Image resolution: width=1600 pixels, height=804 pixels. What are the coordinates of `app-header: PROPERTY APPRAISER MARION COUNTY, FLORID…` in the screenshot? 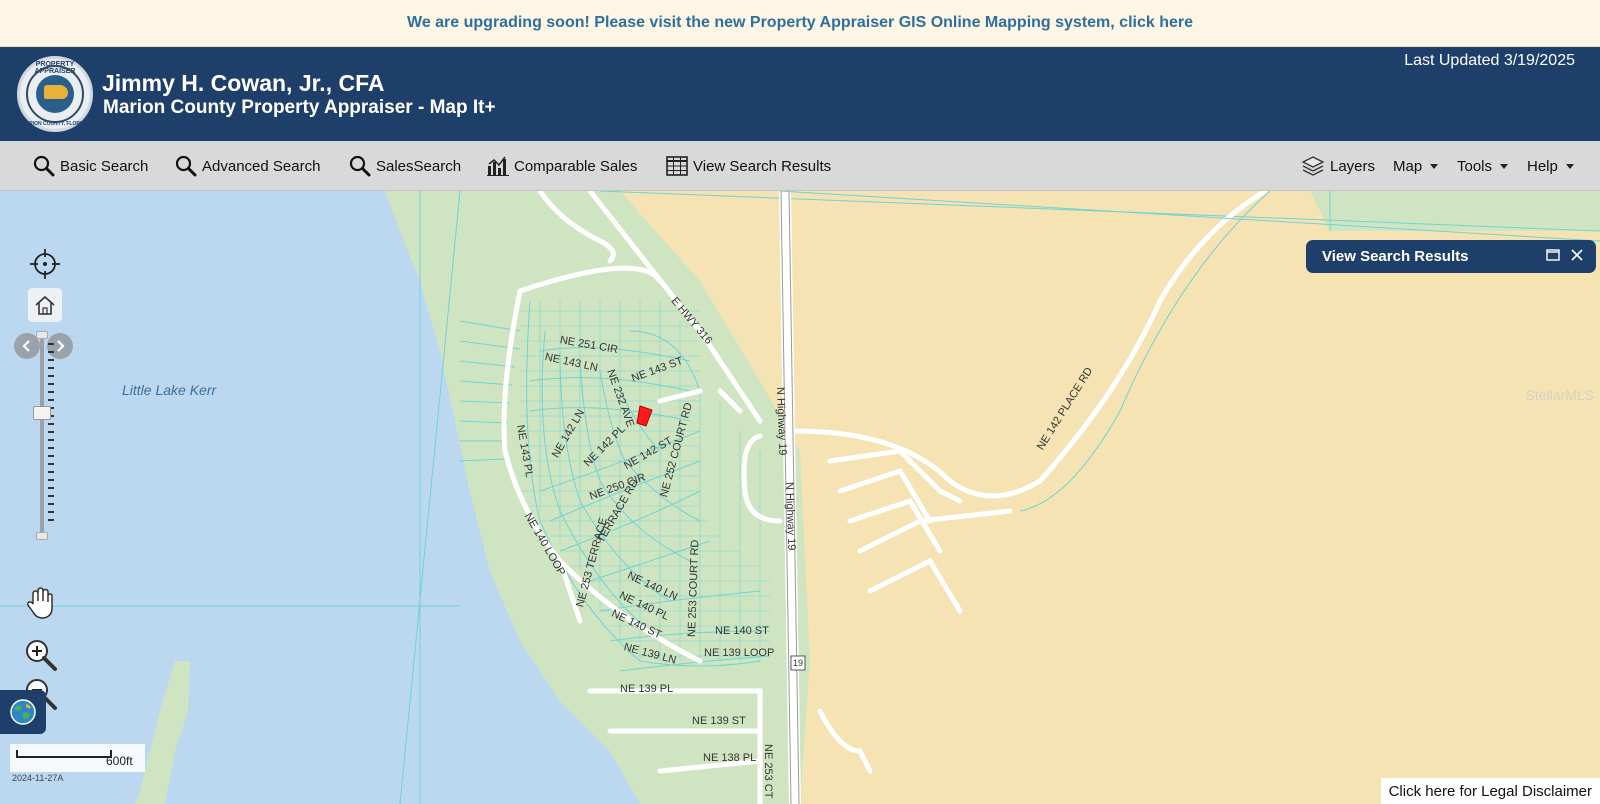 It's located at (800, 94).